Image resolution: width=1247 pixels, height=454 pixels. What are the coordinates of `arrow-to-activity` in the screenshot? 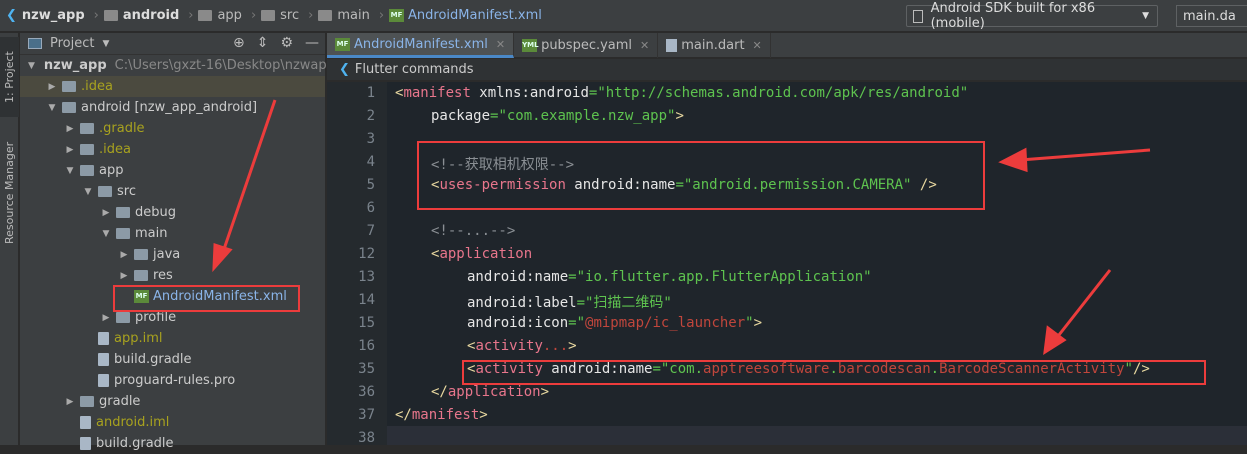 It's located at (1082, 305).